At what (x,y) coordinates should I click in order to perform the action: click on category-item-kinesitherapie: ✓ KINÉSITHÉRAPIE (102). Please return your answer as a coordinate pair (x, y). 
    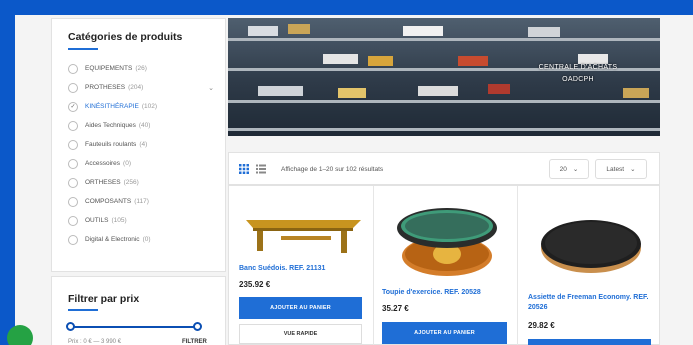
    Looking at the image, I should click on (143, 106).